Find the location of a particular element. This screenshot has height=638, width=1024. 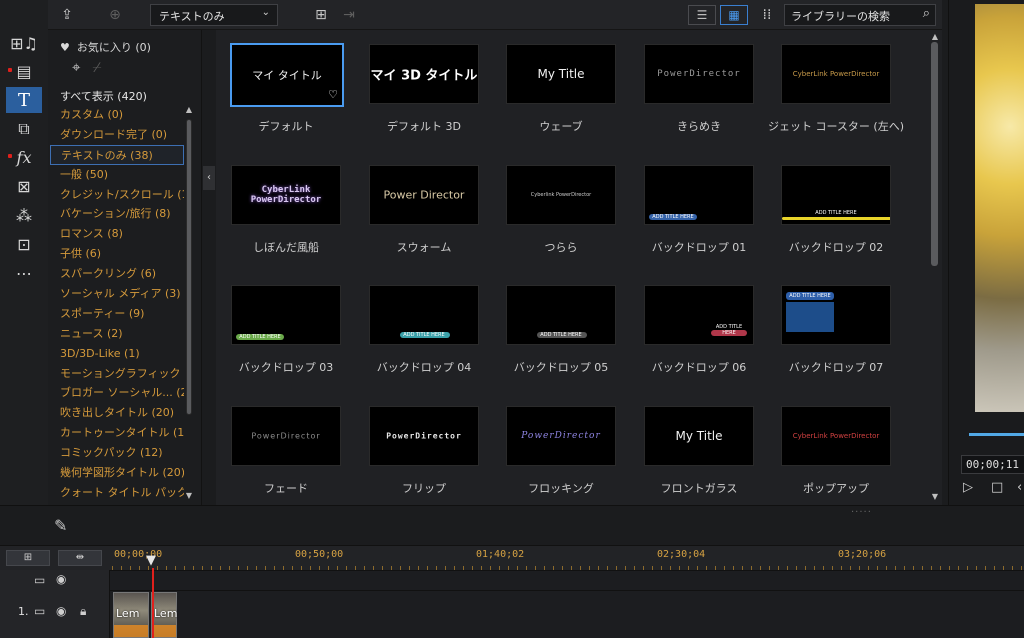

stop-icon: □ is located at coordinates (997, 487).